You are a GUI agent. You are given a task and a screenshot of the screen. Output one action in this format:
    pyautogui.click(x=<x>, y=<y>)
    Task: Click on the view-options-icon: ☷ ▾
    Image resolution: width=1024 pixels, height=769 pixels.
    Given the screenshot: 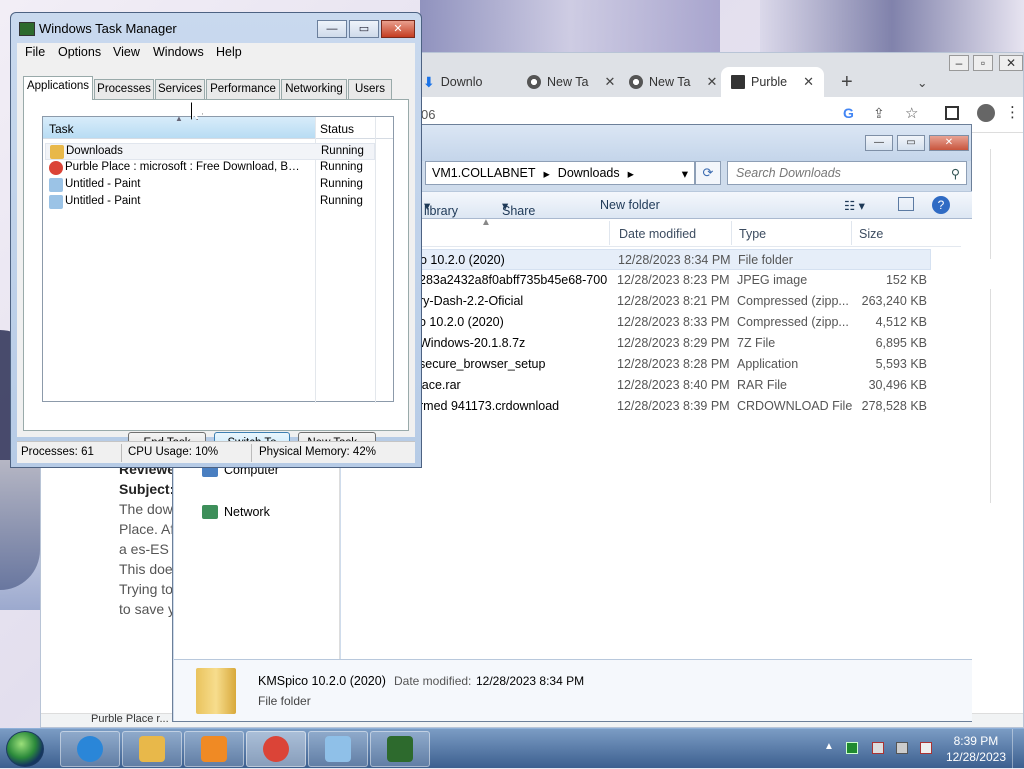 What is the action you would take?
    pyautogui.click(x=854, y=205)
    